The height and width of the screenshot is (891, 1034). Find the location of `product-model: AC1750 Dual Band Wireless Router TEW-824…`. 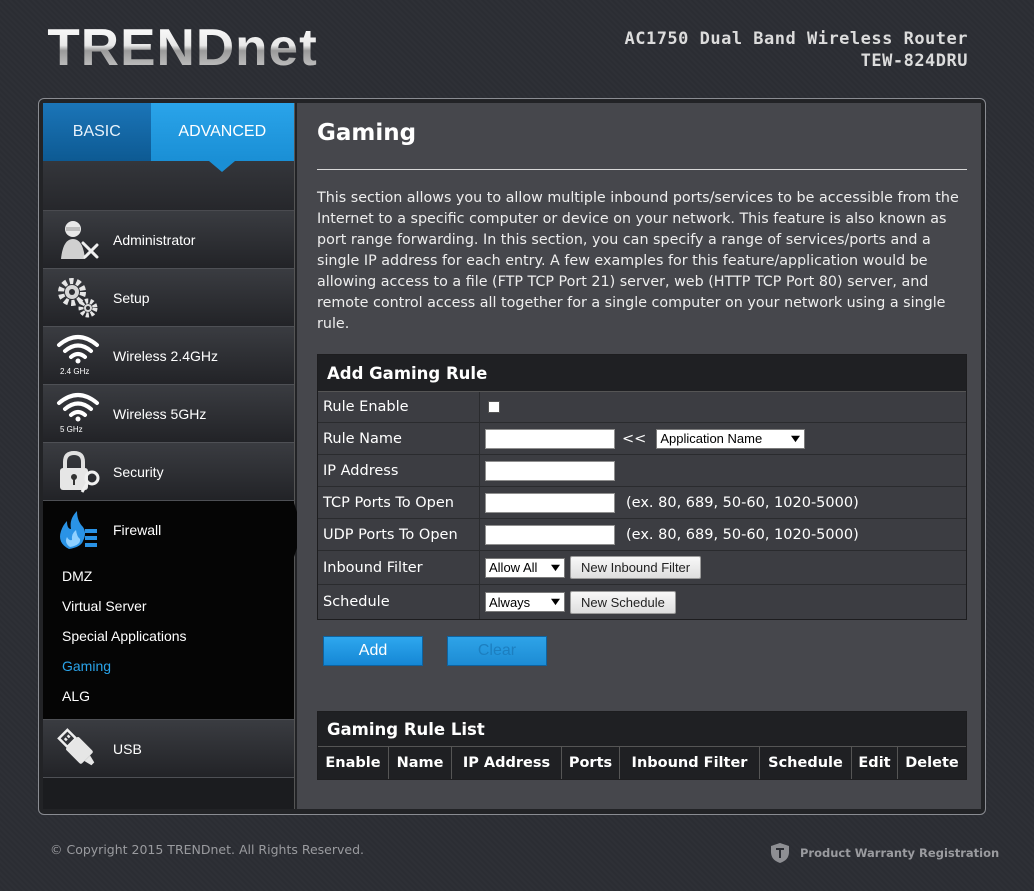

product-model: AC1750 Dual Band Wireless Router TEW-824… is located at coordinates (796, 50).